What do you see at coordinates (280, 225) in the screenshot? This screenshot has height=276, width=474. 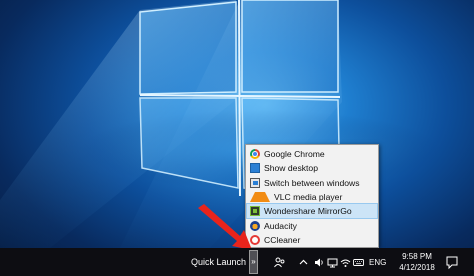 I see `menu-item-label: Audacity` at bounding box center [280, 225].